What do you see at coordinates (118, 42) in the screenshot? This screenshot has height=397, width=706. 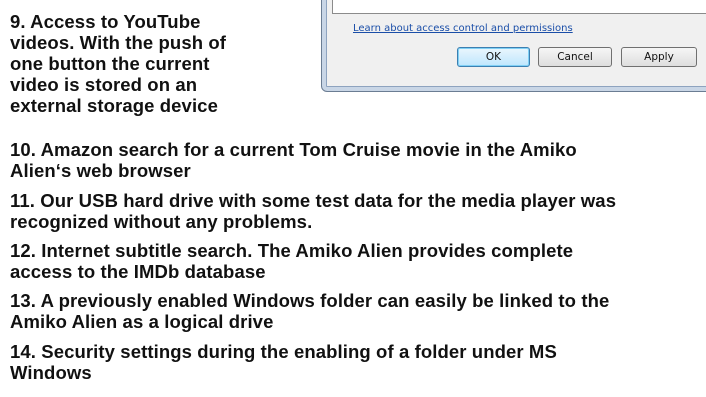 I see `caption-line: videos. With the push of` at bounding box center [118, 42].